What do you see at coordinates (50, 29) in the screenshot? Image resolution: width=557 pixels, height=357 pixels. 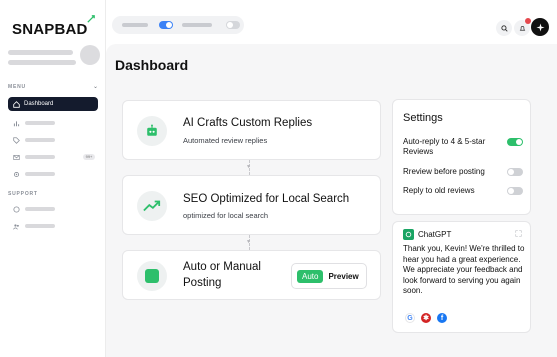 I see `brand-name: SNAPBAD` at bounding box center [50, 29].